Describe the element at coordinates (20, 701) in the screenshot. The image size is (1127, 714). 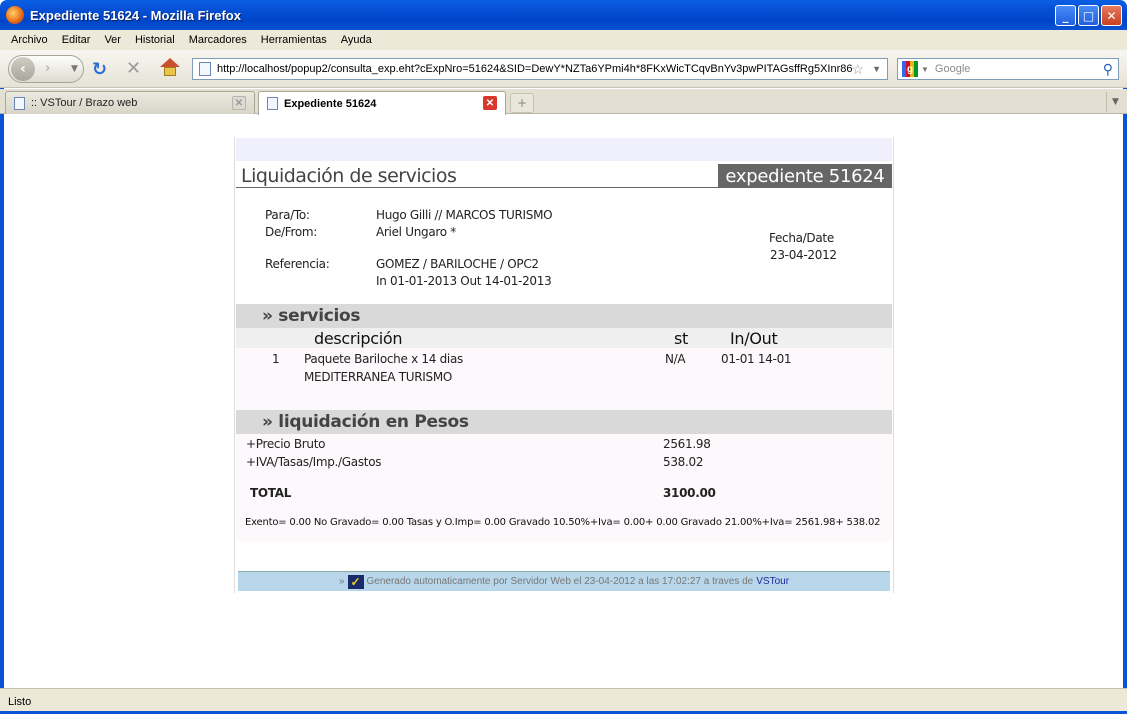
I see `status-text: Listo` at that location.